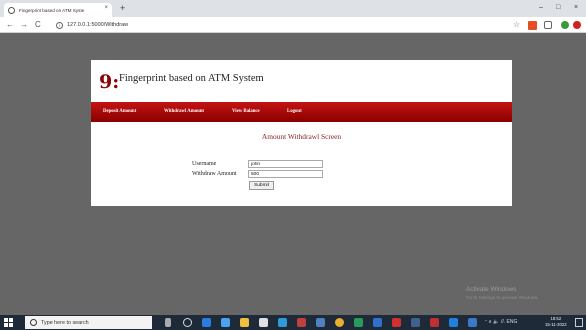 The height and width of the screenshot is (330, 586). I want to click on nav-deposit-amount: Deposit Amount, so click(119, 112).